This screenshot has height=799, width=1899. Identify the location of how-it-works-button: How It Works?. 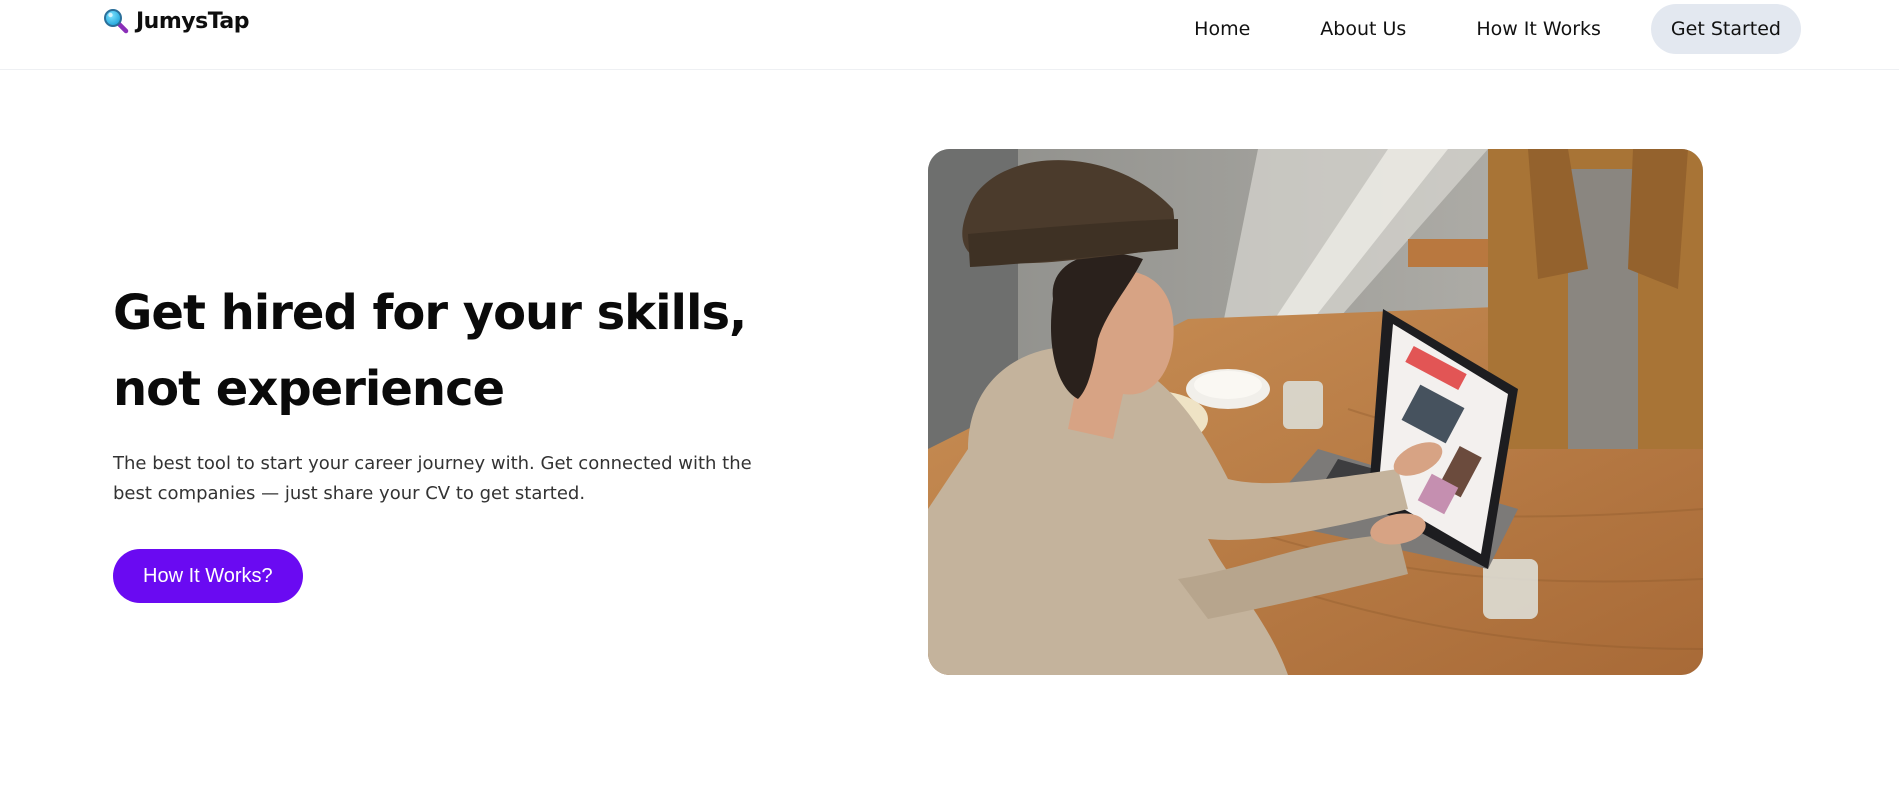
(208, 576).